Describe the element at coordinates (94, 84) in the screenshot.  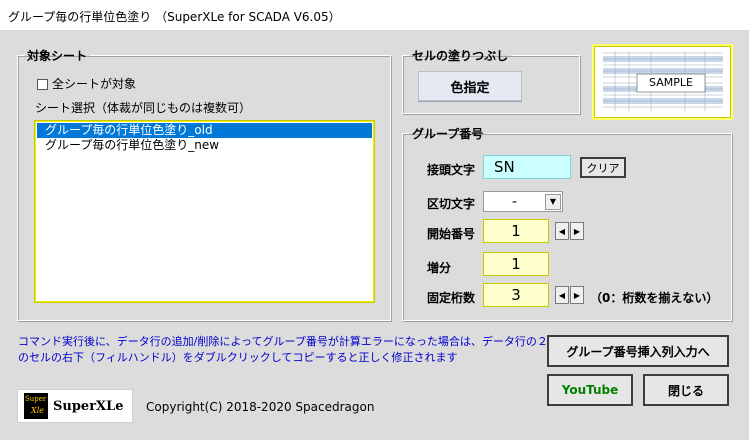
I see `all-sheets-label: 全シートが対象` at that location.